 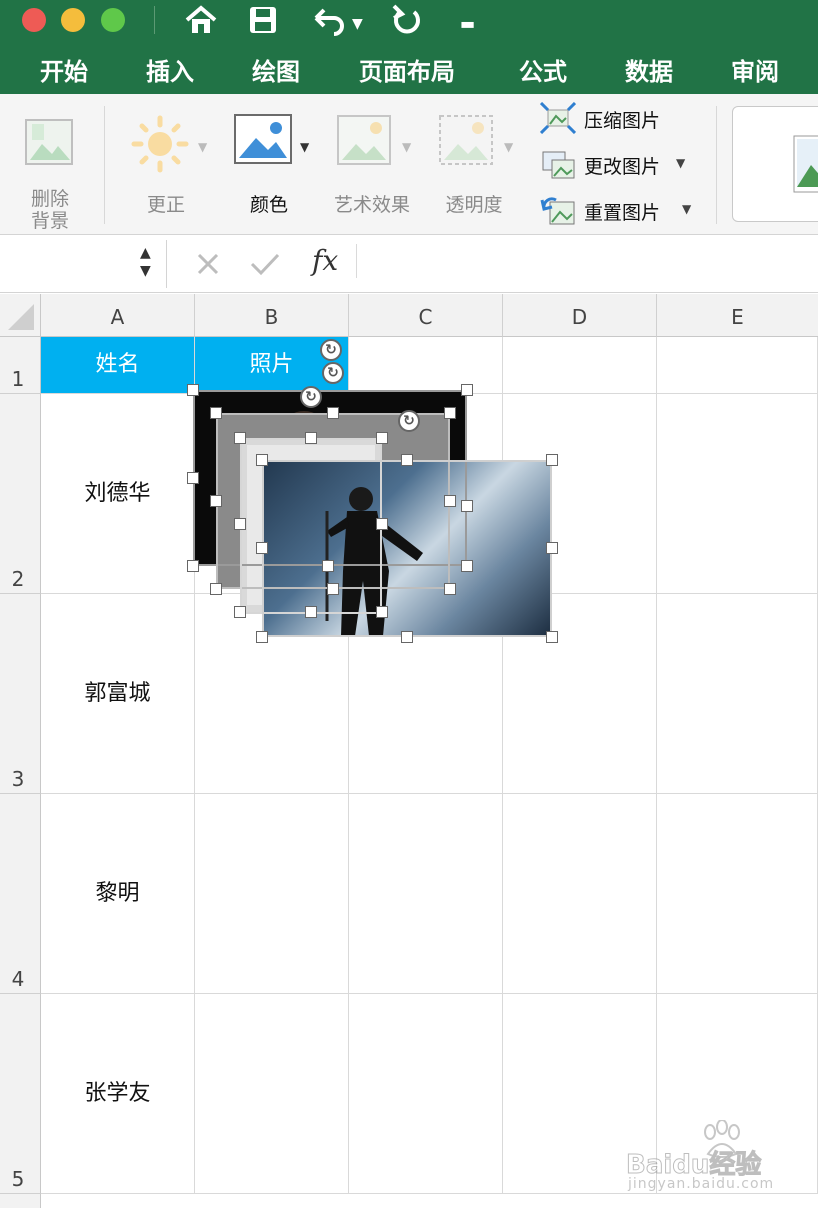 What do you see at coordinates (73, 20) in the screenshot?
I see `minimize-window-button` at bounding box center [73, 20].